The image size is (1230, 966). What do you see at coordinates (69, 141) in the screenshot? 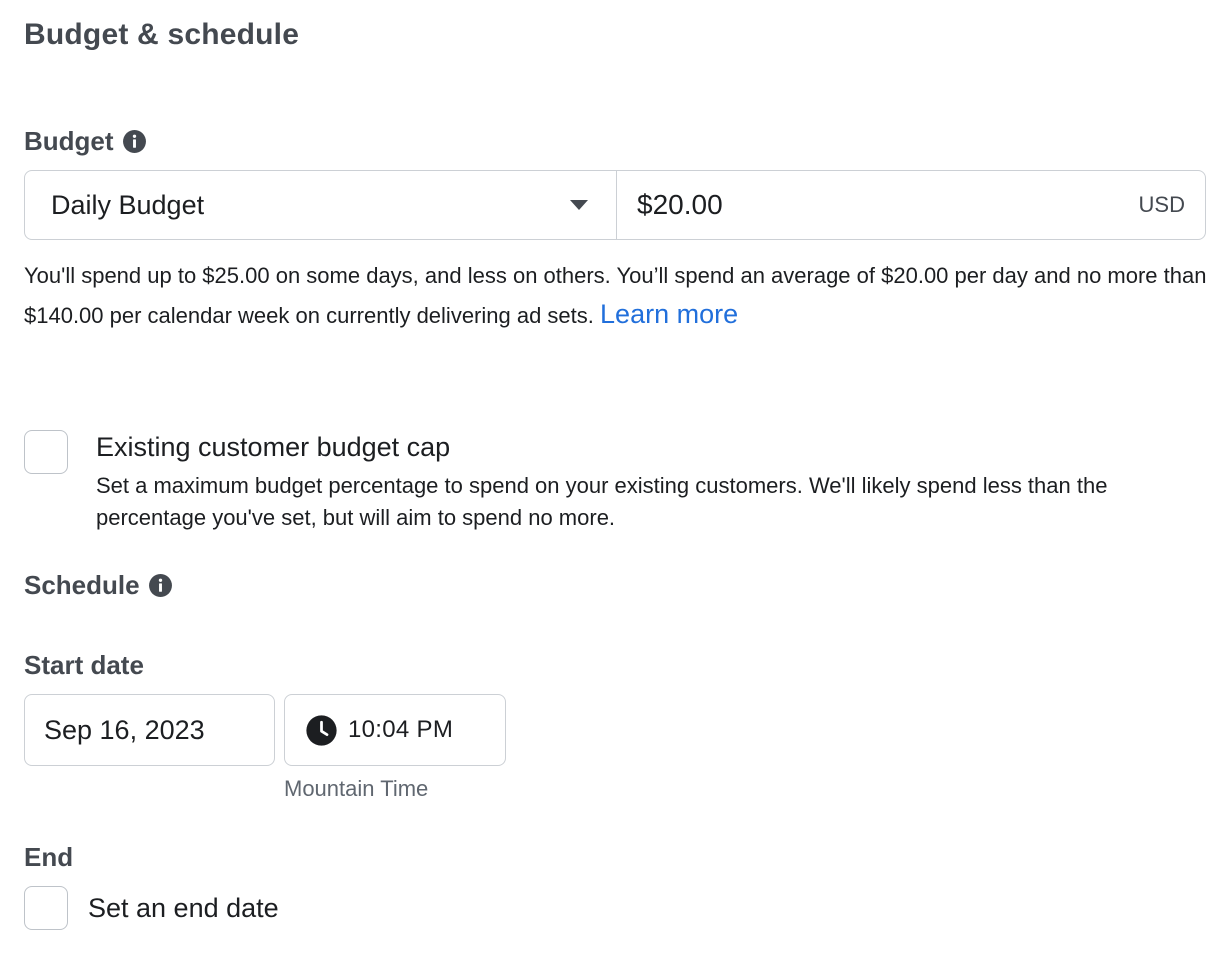
I see `budget-label: Budget` at bounding box center [69, 141].